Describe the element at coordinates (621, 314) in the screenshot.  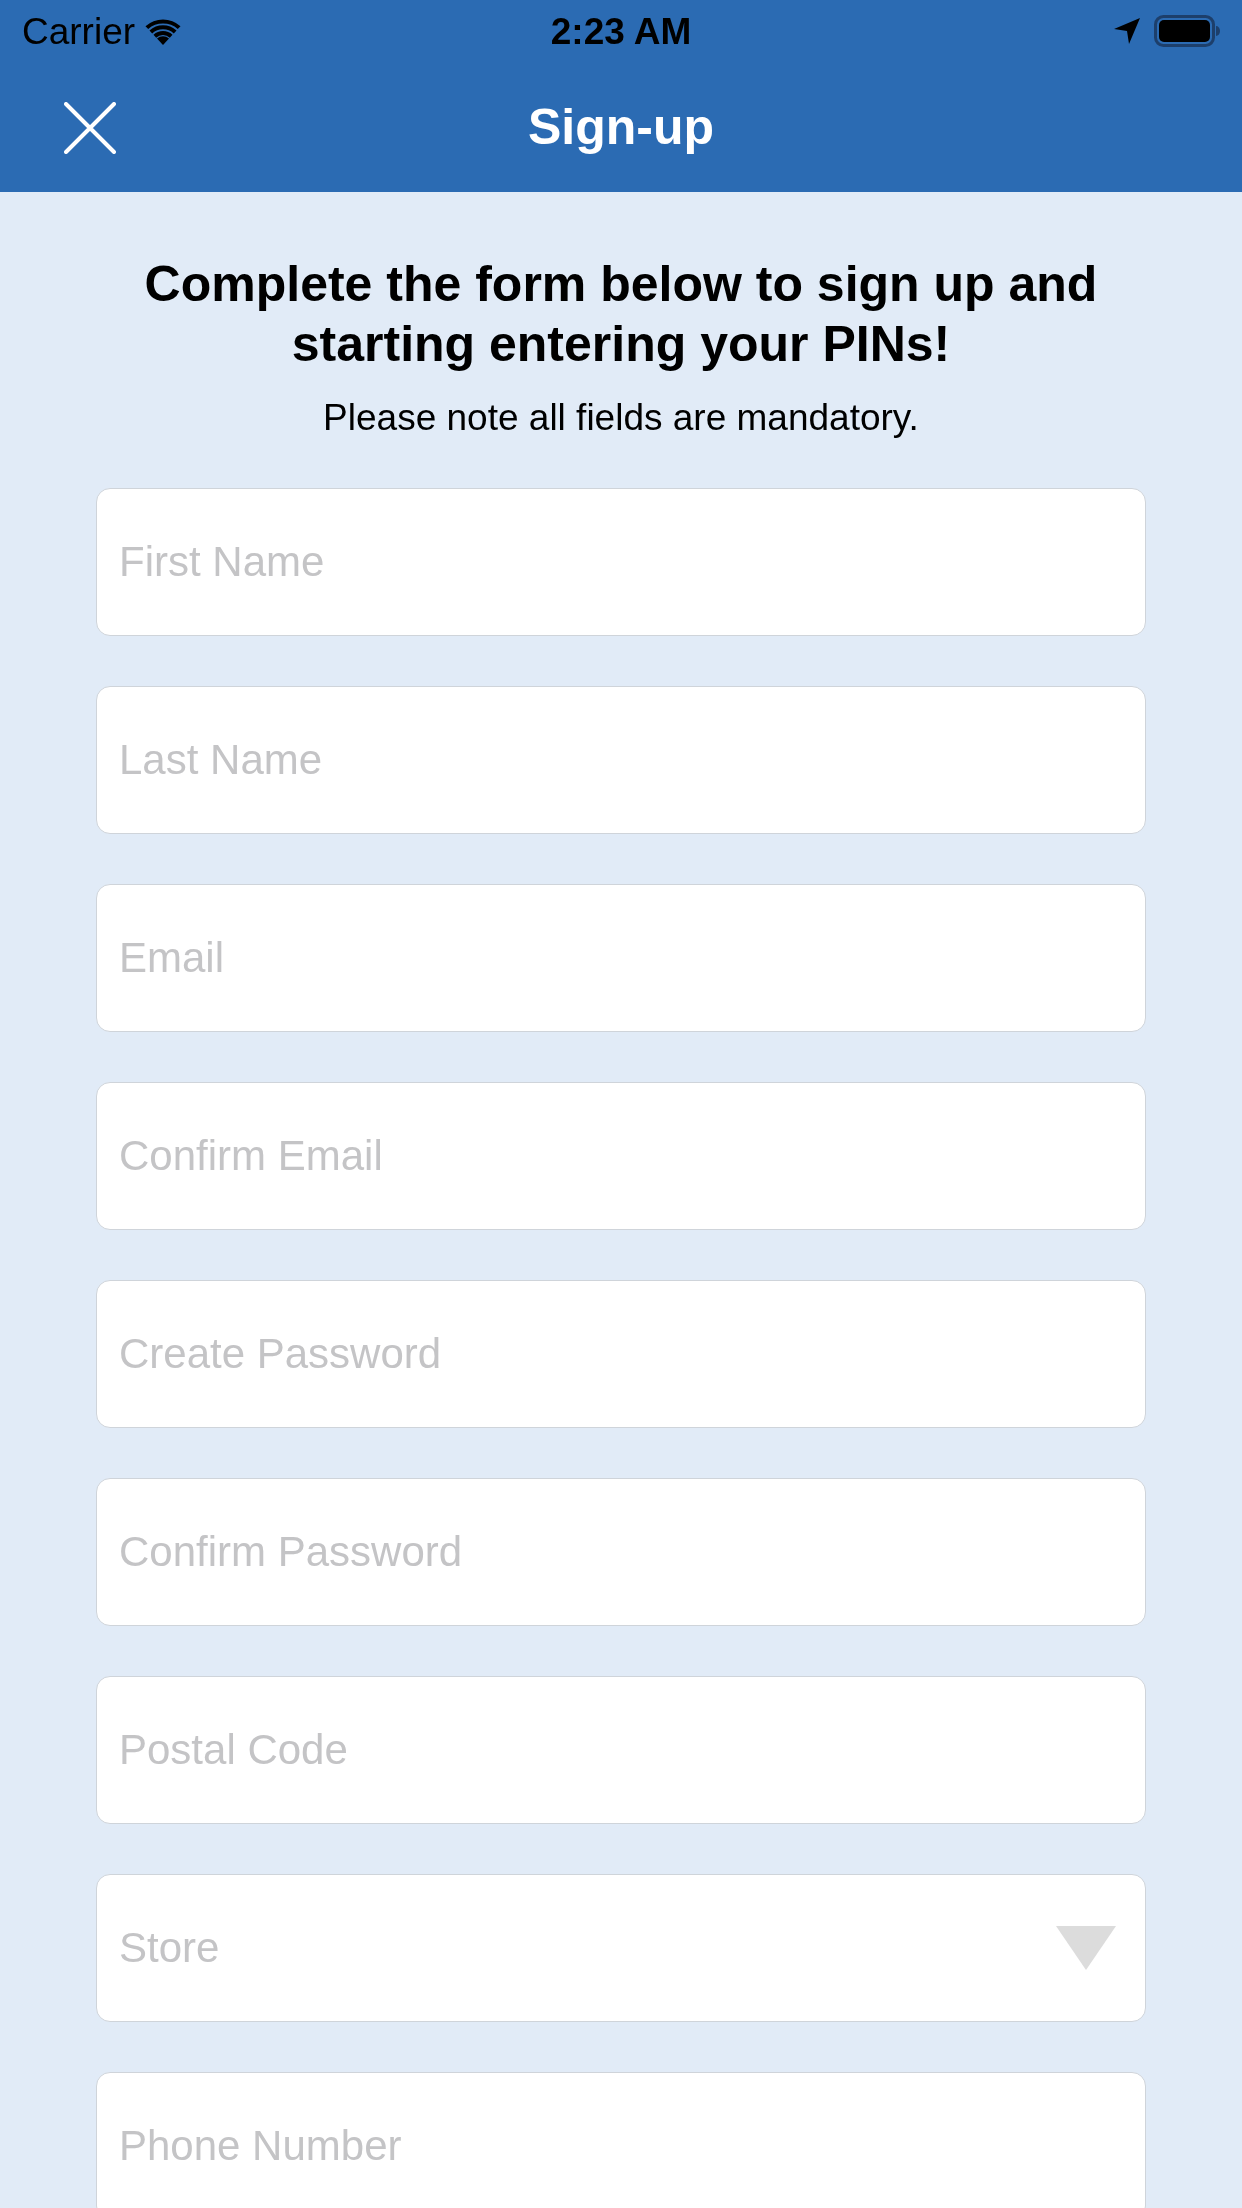
I see `form-heading: Complete the form below to sign up and starting entering your PINs!` at that location.